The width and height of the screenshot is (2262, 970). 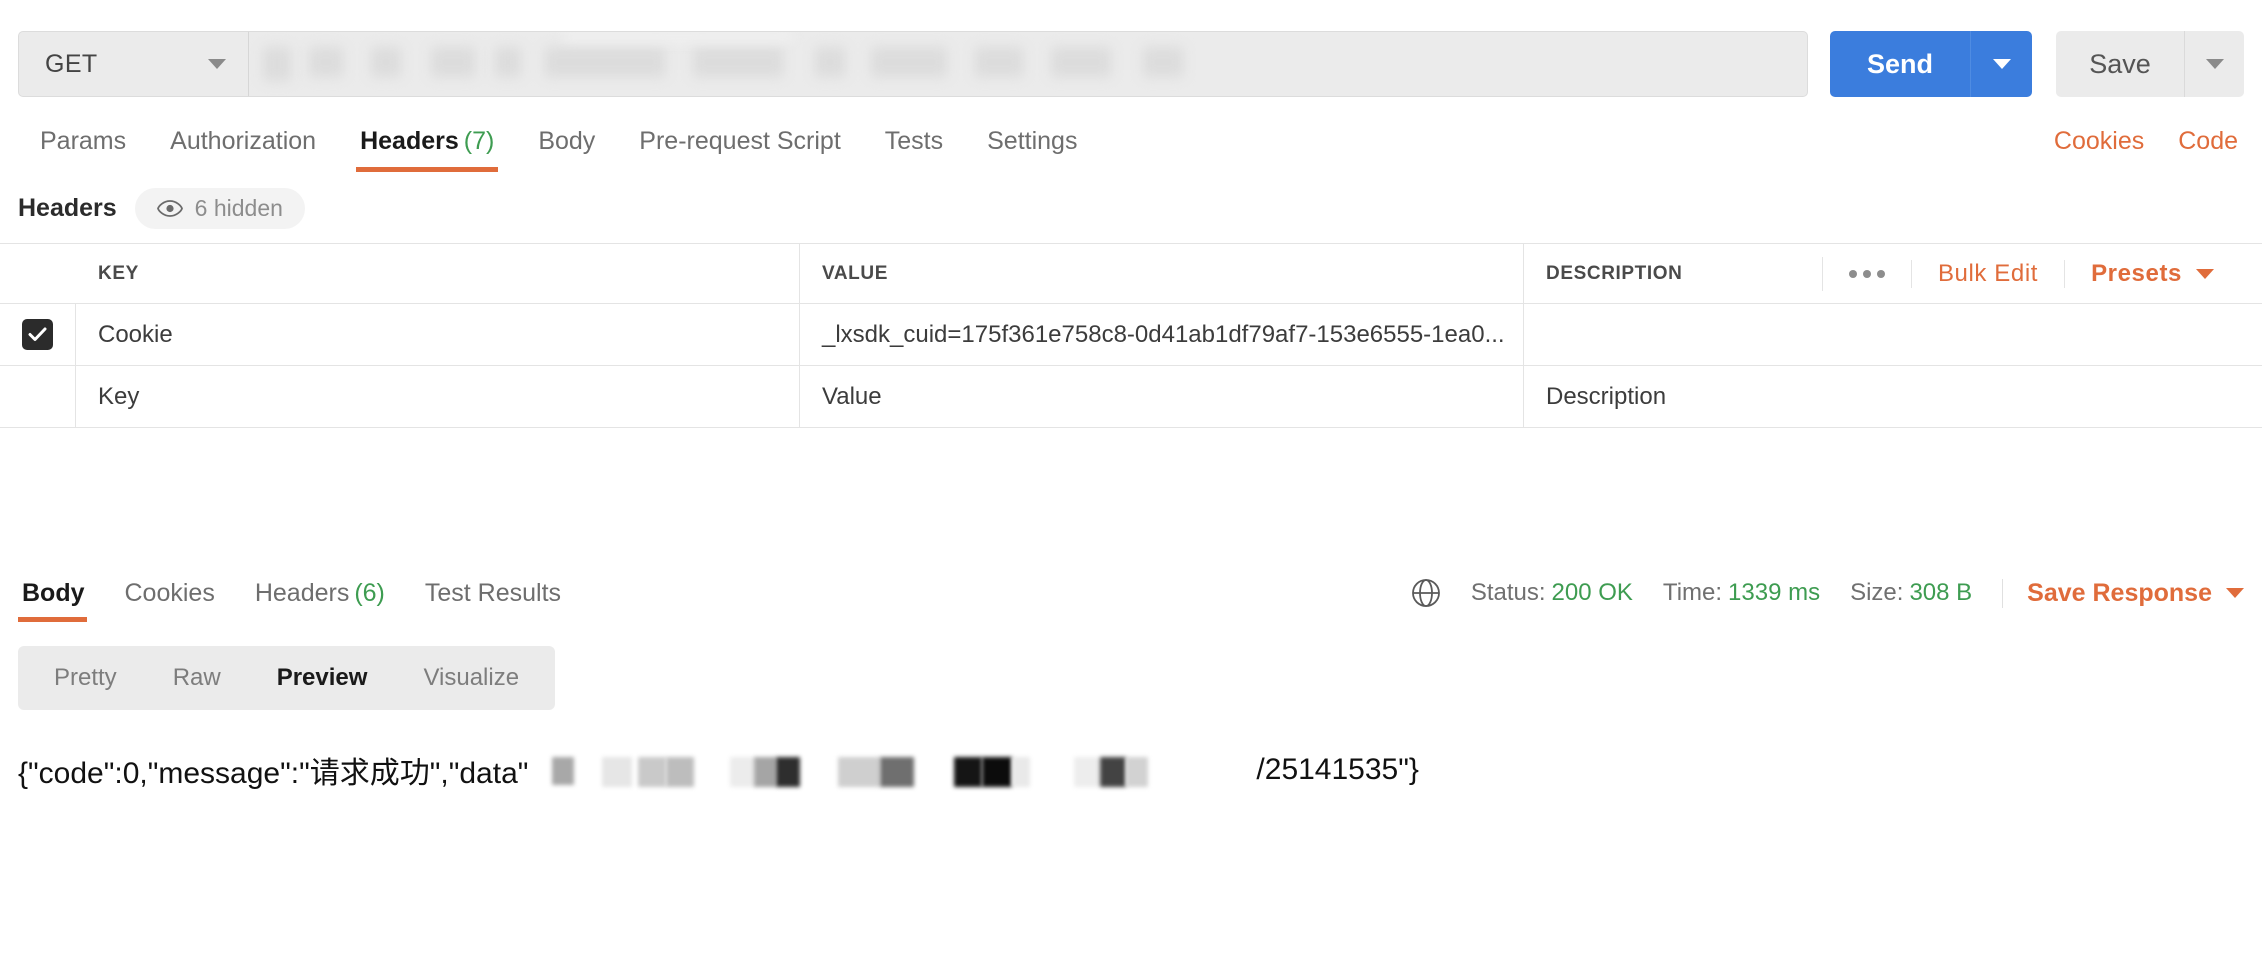 What do you see at coordinates (302, 593) in the screenshot?
I see `response-tab-headers-label: Headers` at bounding box center [302, 593].